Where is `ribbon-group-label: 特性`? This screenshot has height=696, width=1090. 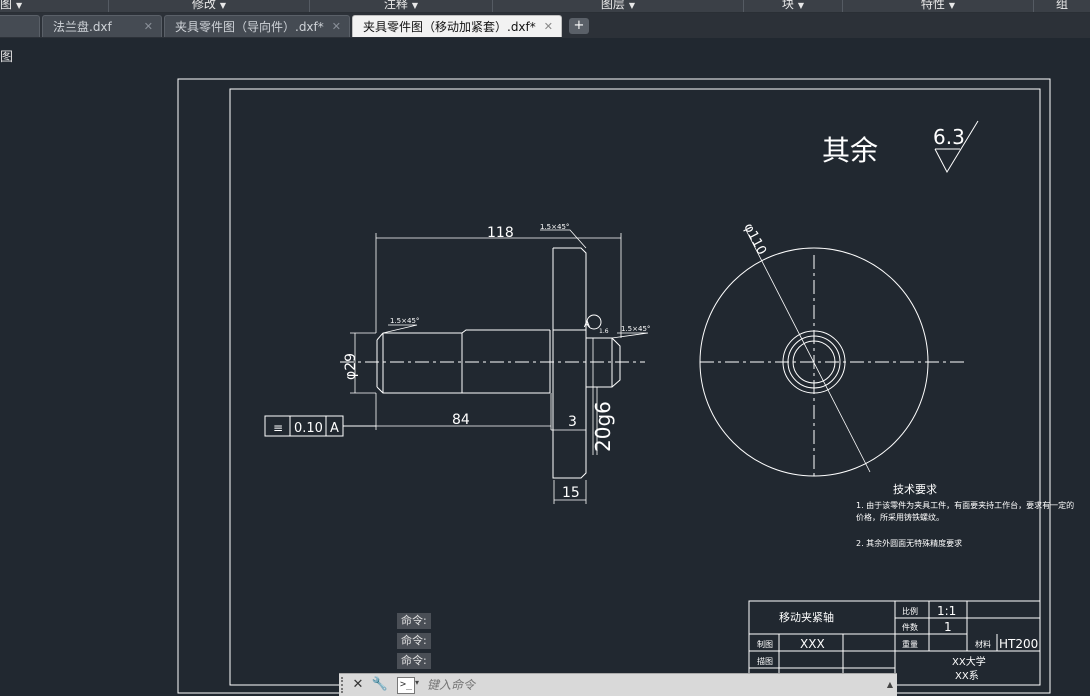 ribbon-group-label: 特性 is located at coordinates (932, 5).